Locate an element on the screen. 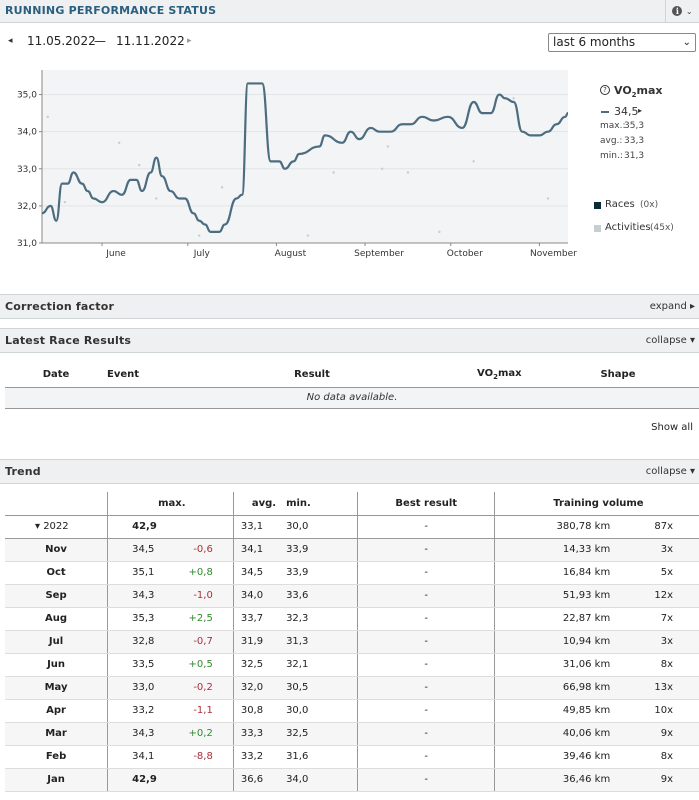  cell-max: 32,8 is located at coordinates (137, 642).